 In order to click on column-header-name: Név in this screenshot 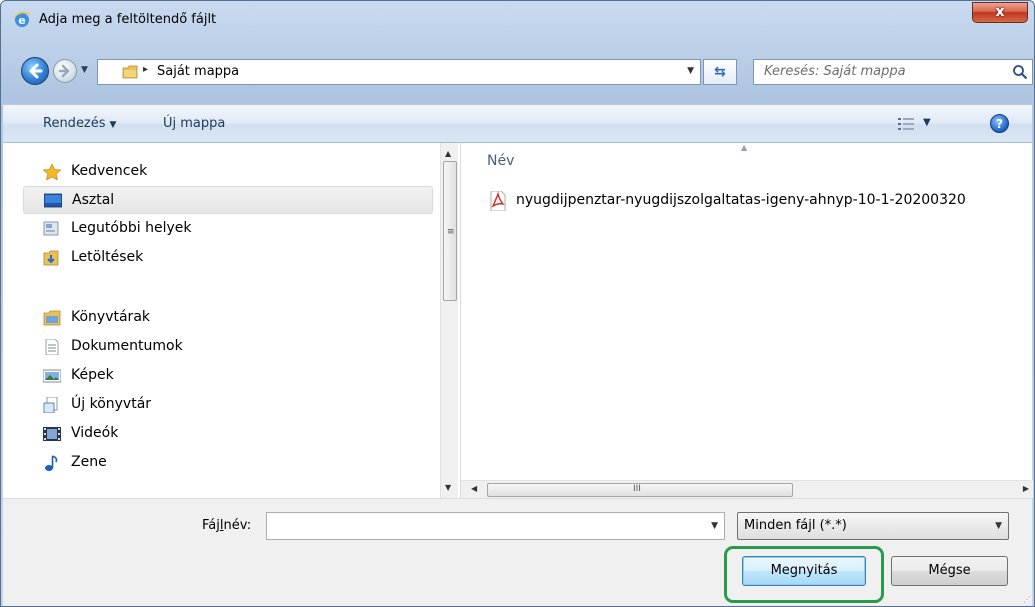, I will do `click(500, 161)`.